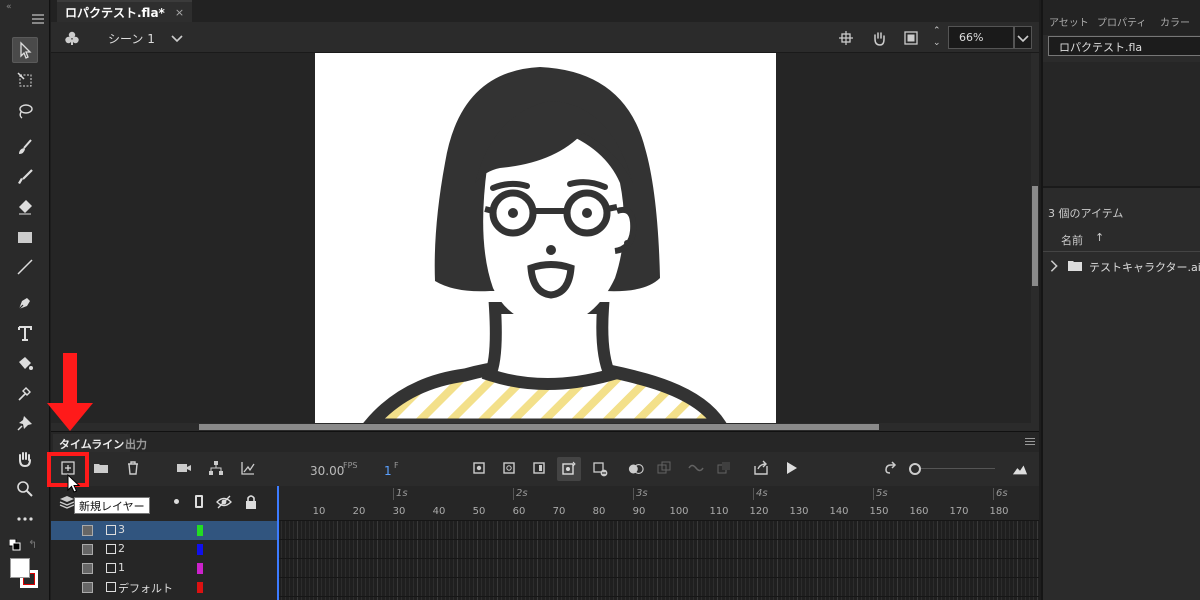 The width and height of the screenshot is (1200, 600). What do you see at coordinates (1072, 240) in the screenshot?
I see `sort-label: 名前` at bounding box center [1072, 240].